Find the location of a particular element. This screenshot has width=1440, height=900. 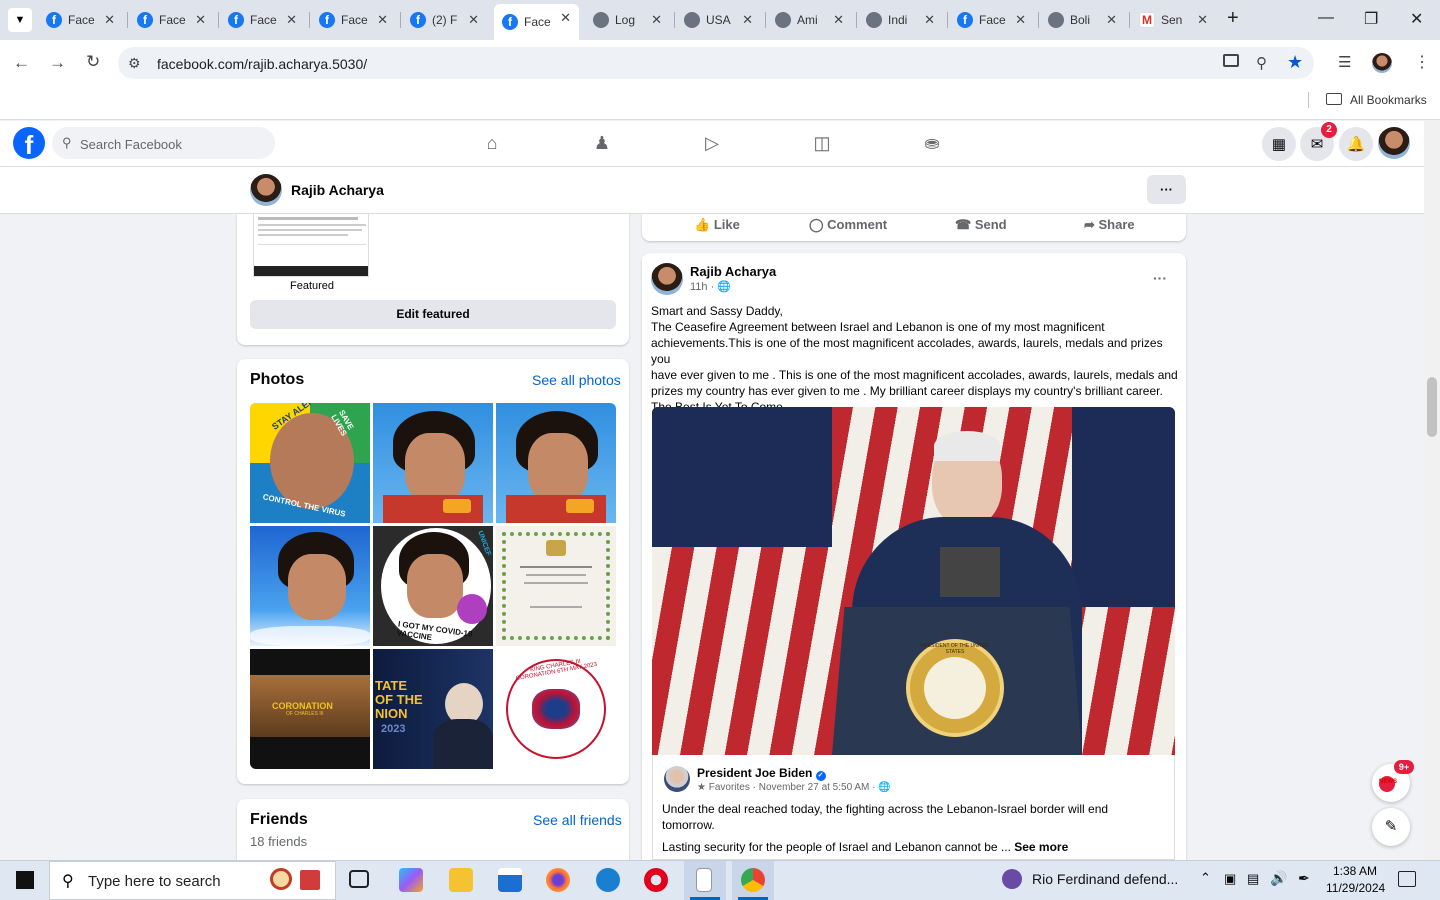

post-time: 11h · 🌐 is located at coordinates (710, 286).